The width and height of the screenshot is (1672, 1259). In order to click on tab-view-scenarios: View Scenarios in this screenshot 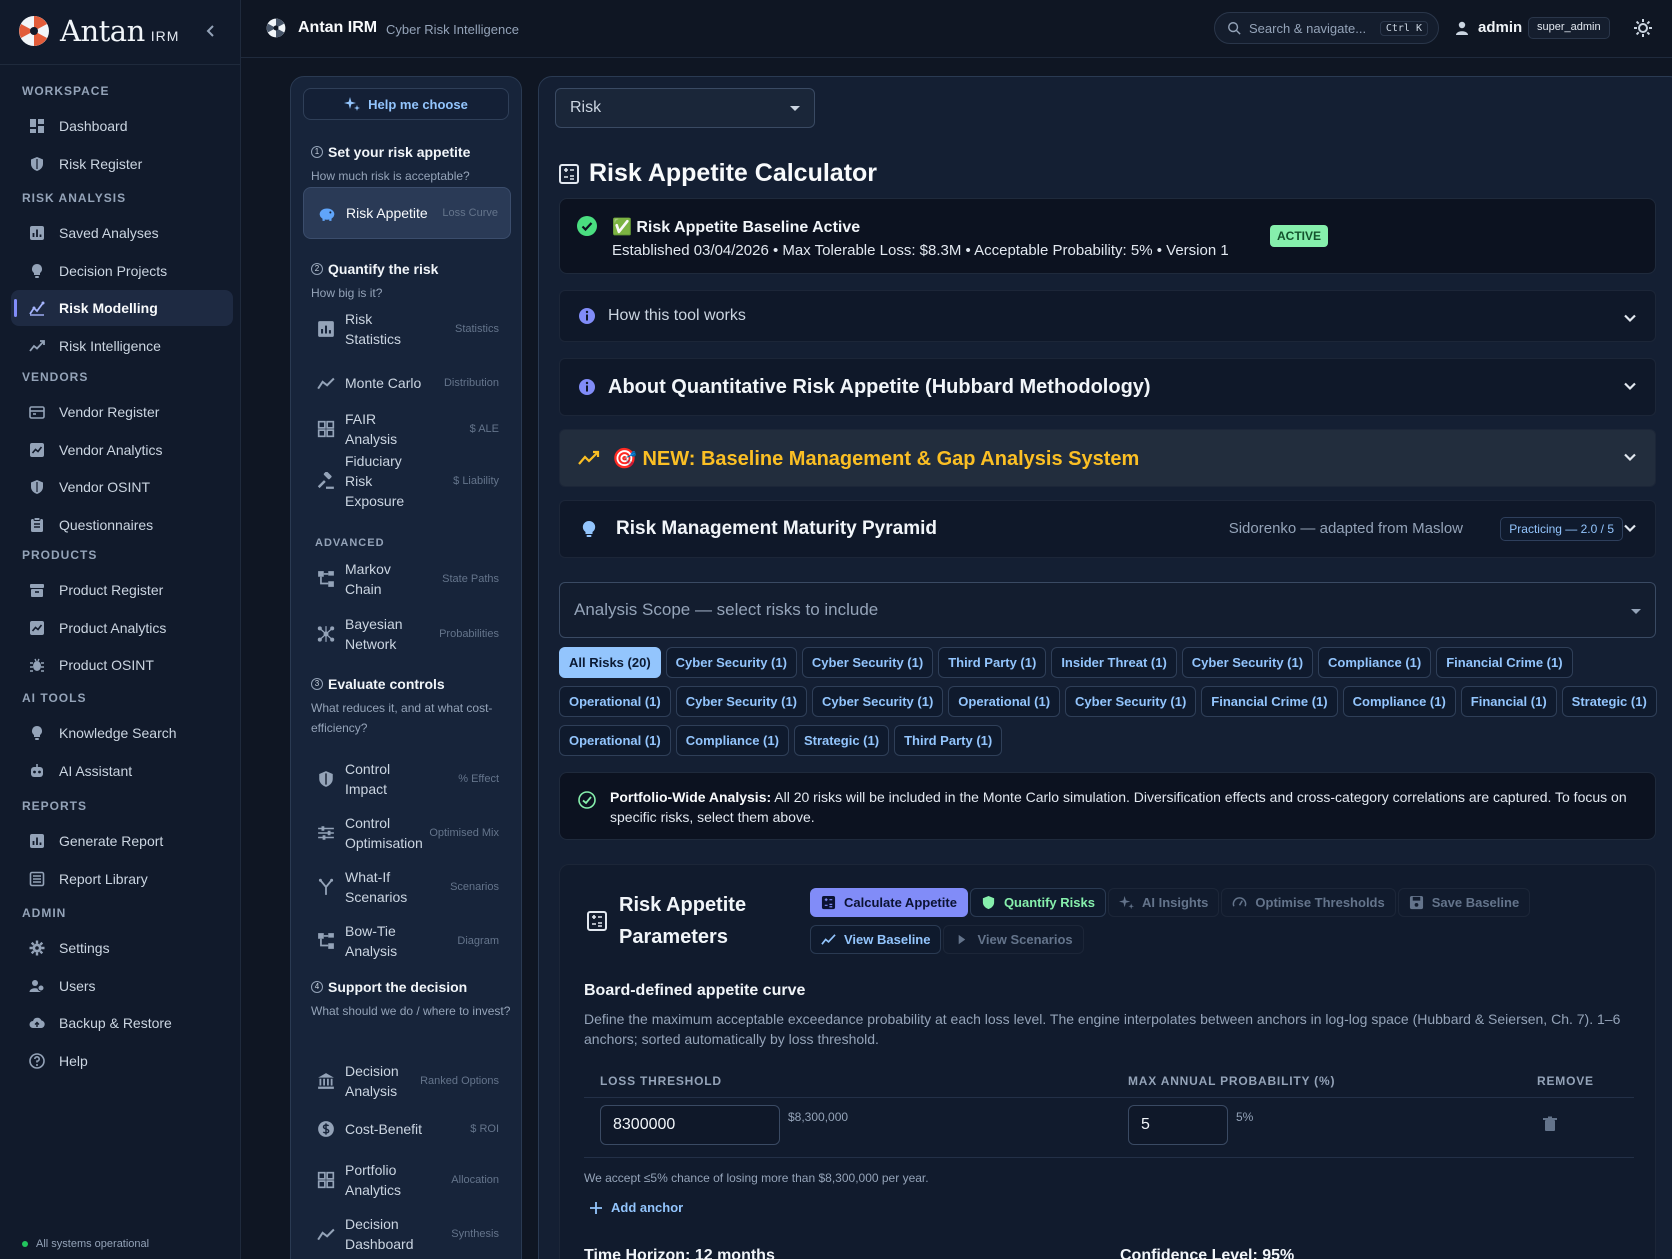, I will do `click(1013, 939)`.